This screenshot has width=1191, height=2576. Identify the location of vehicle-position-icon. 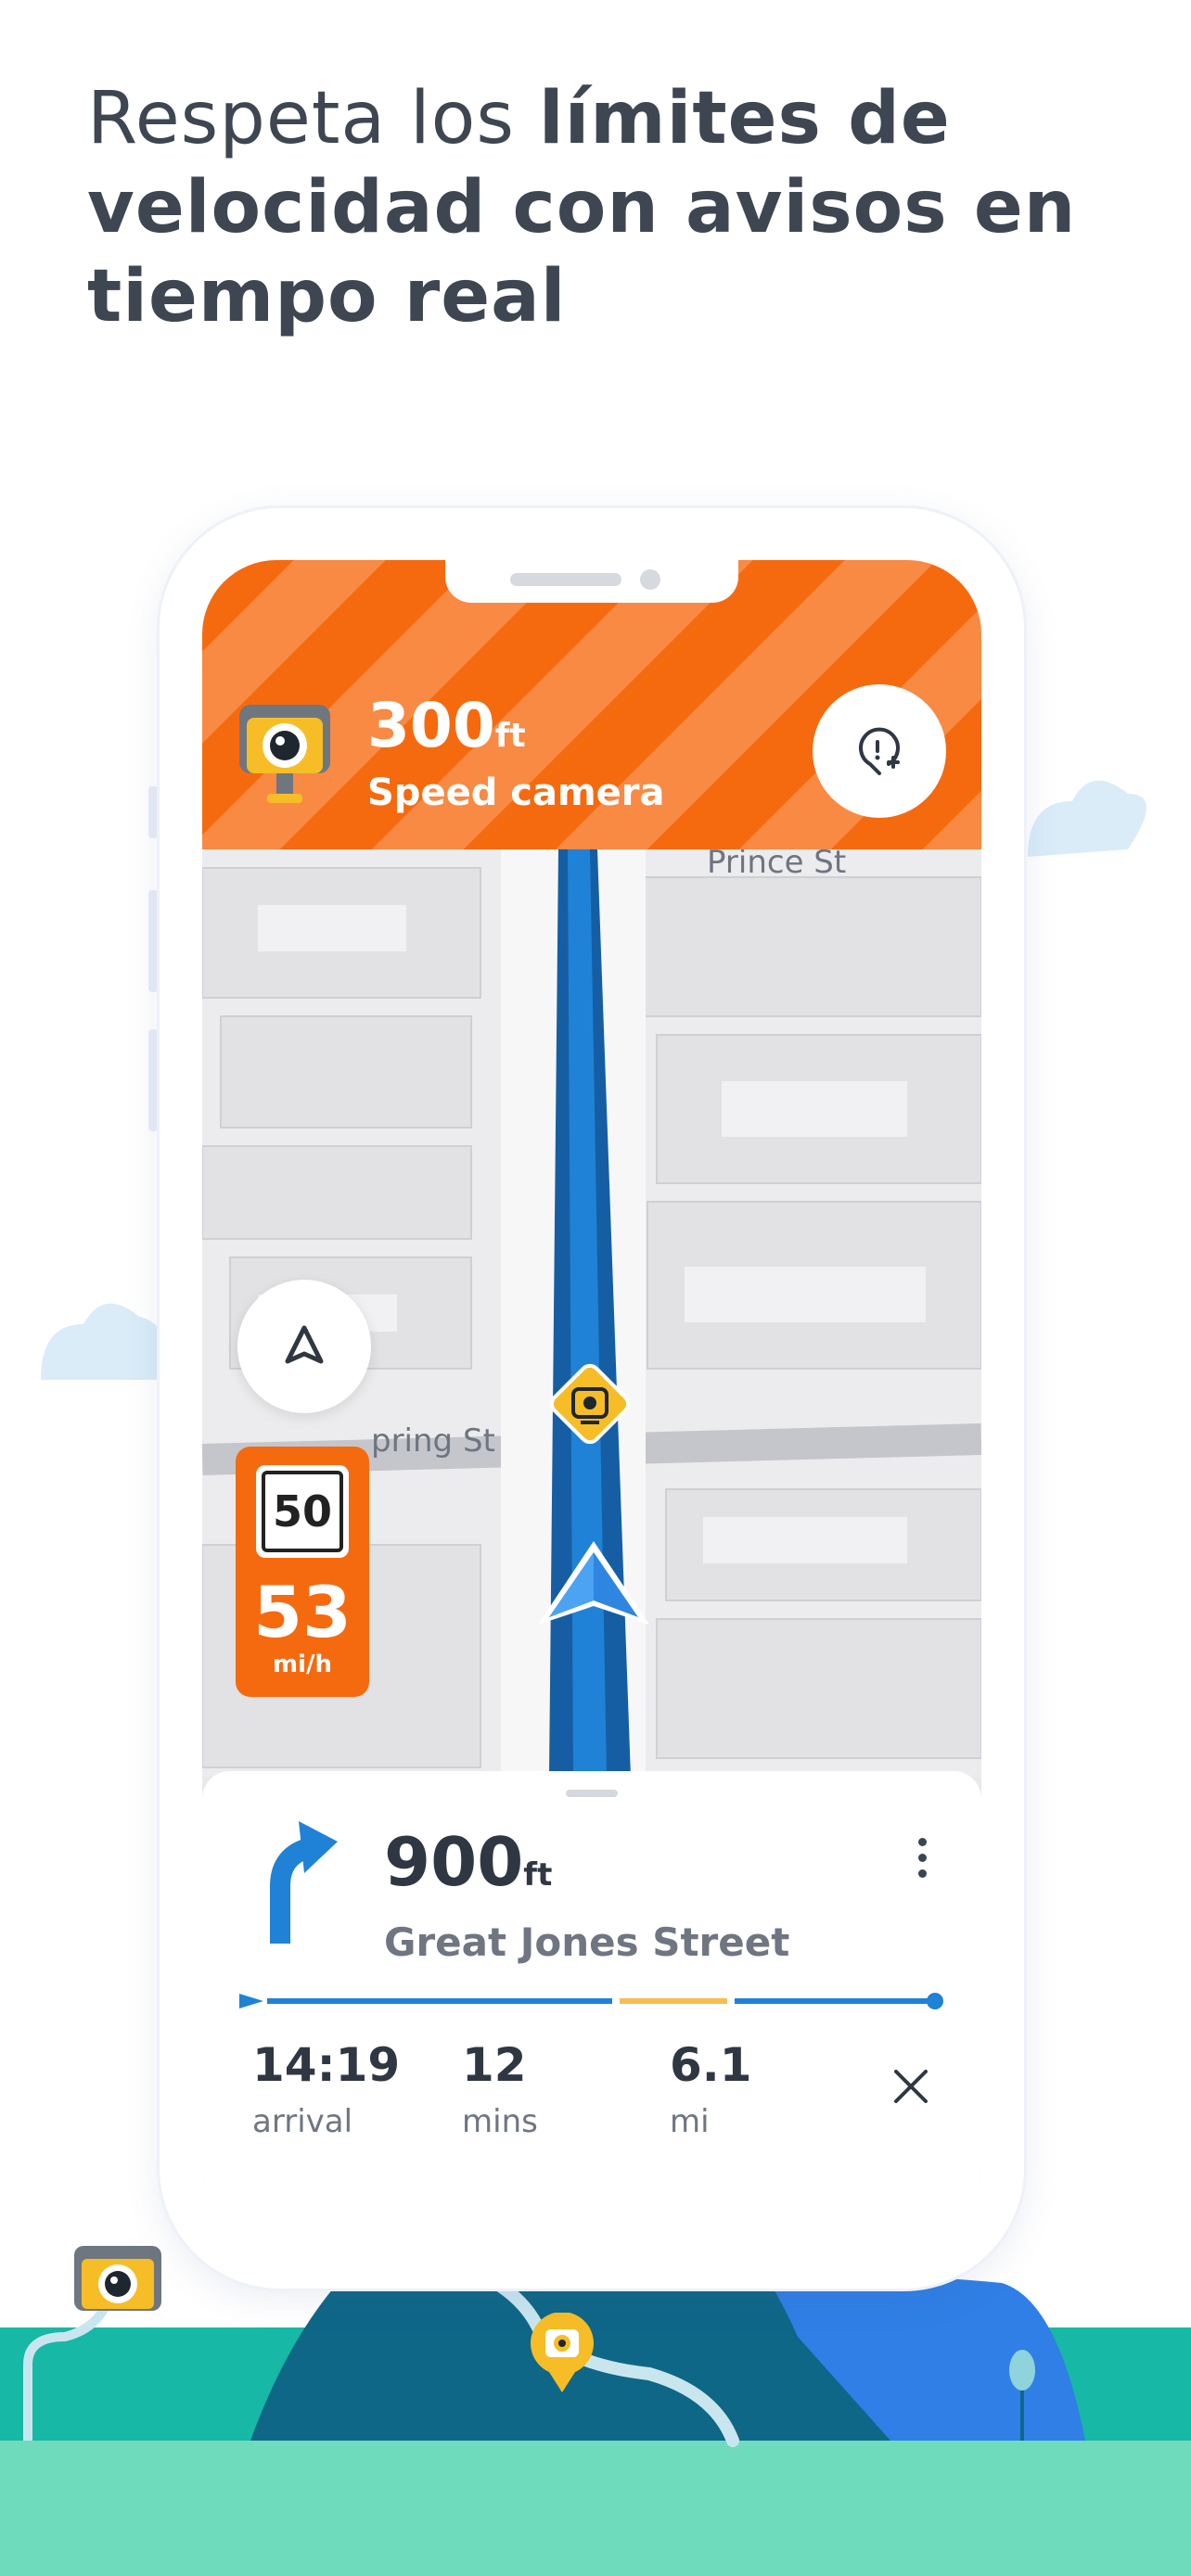
(593, 1583).